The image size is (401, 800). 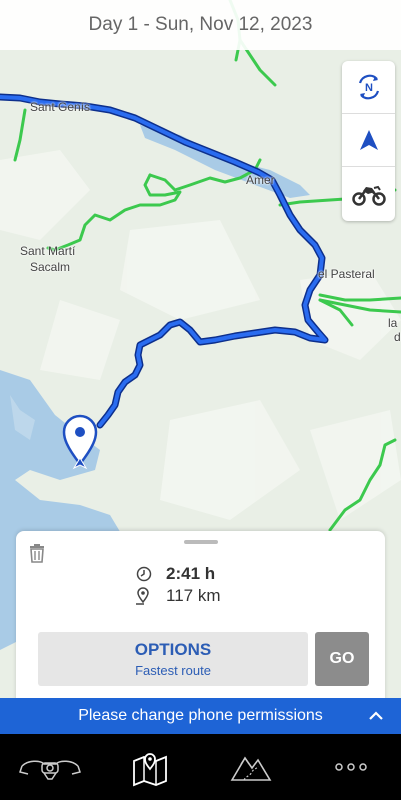 What do you see at coordinates (150, 770) in the screenshot?
I see `map-pin-icon` at bounding box center [150, 770].